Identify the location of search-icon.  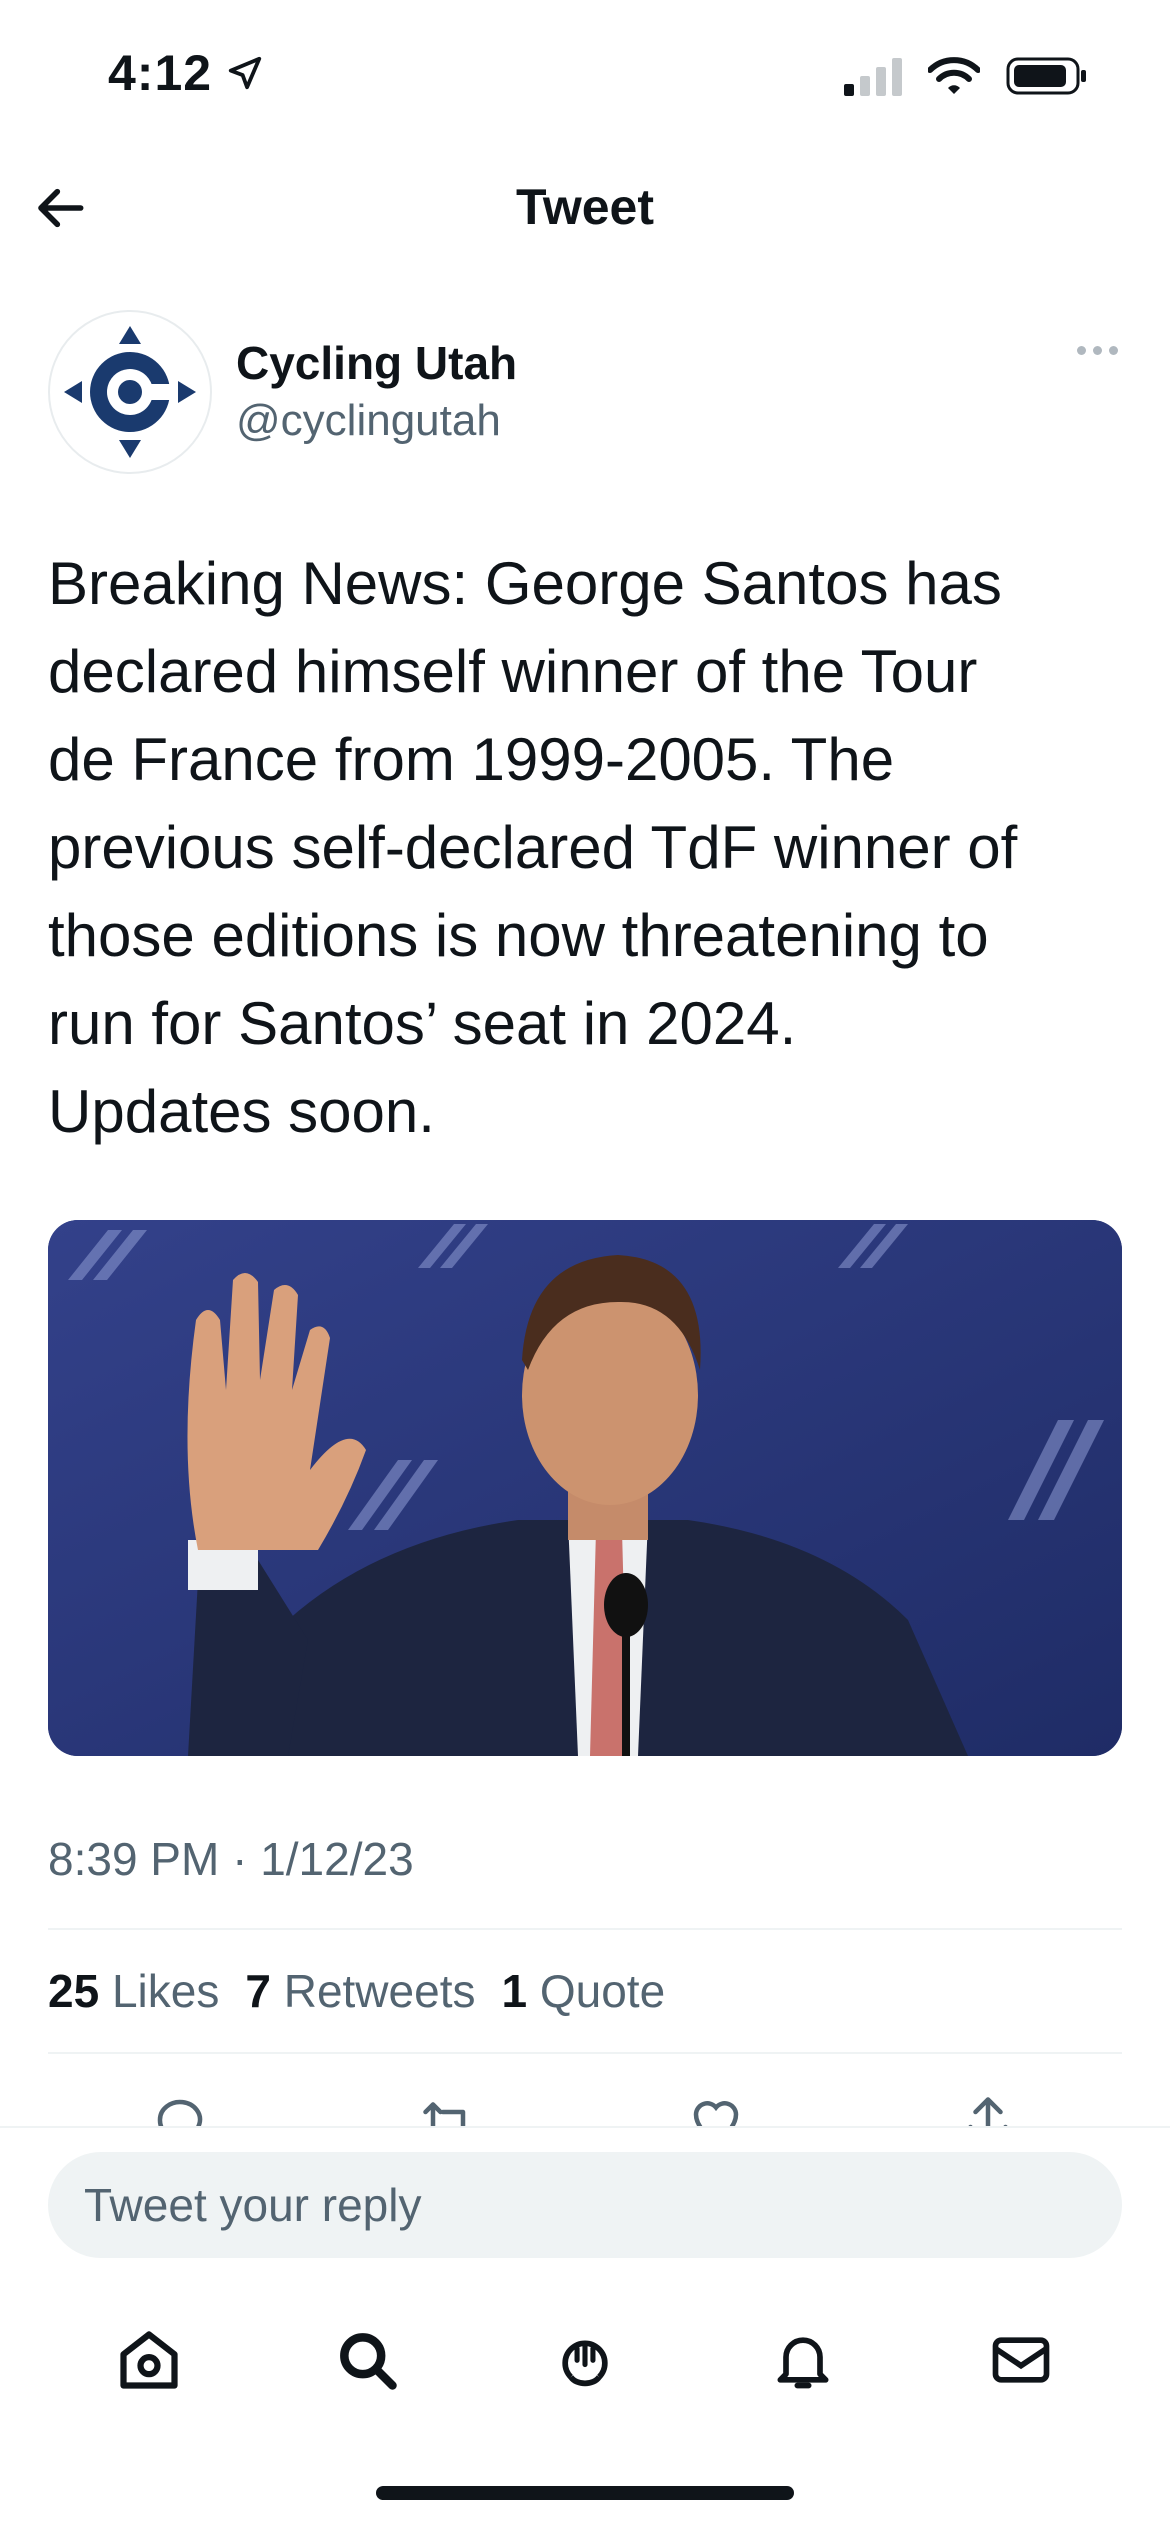
(368, 2361).